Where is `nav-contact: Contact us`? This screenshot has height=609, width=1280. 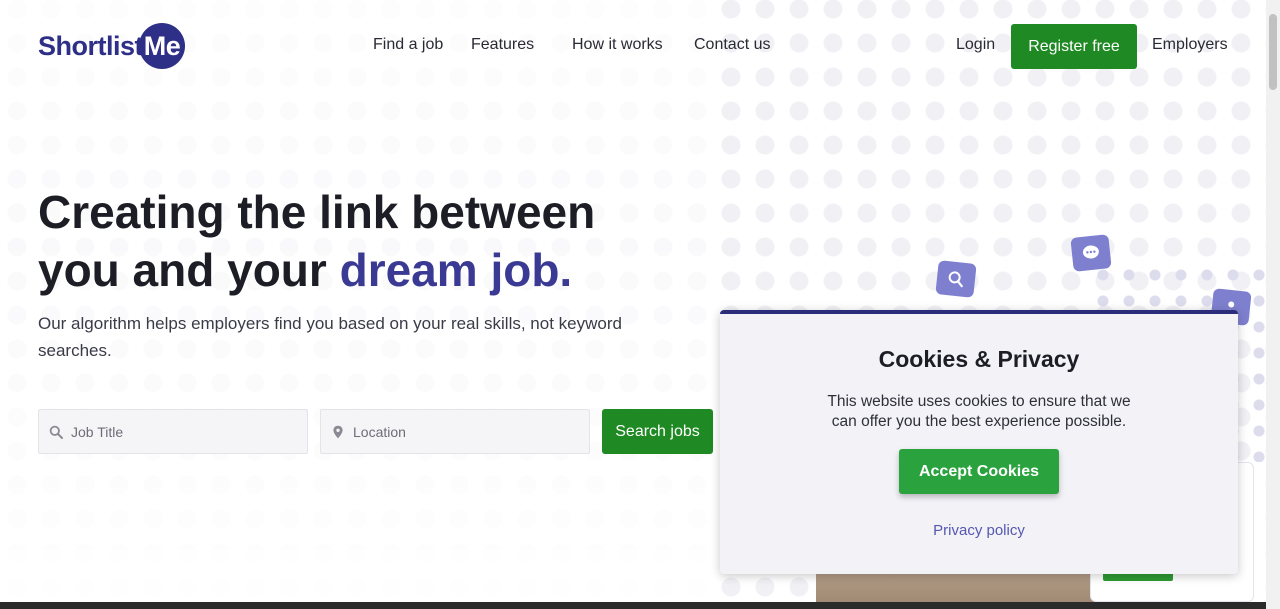 nav-contact: Contact us is located at coordinates (732, 45).